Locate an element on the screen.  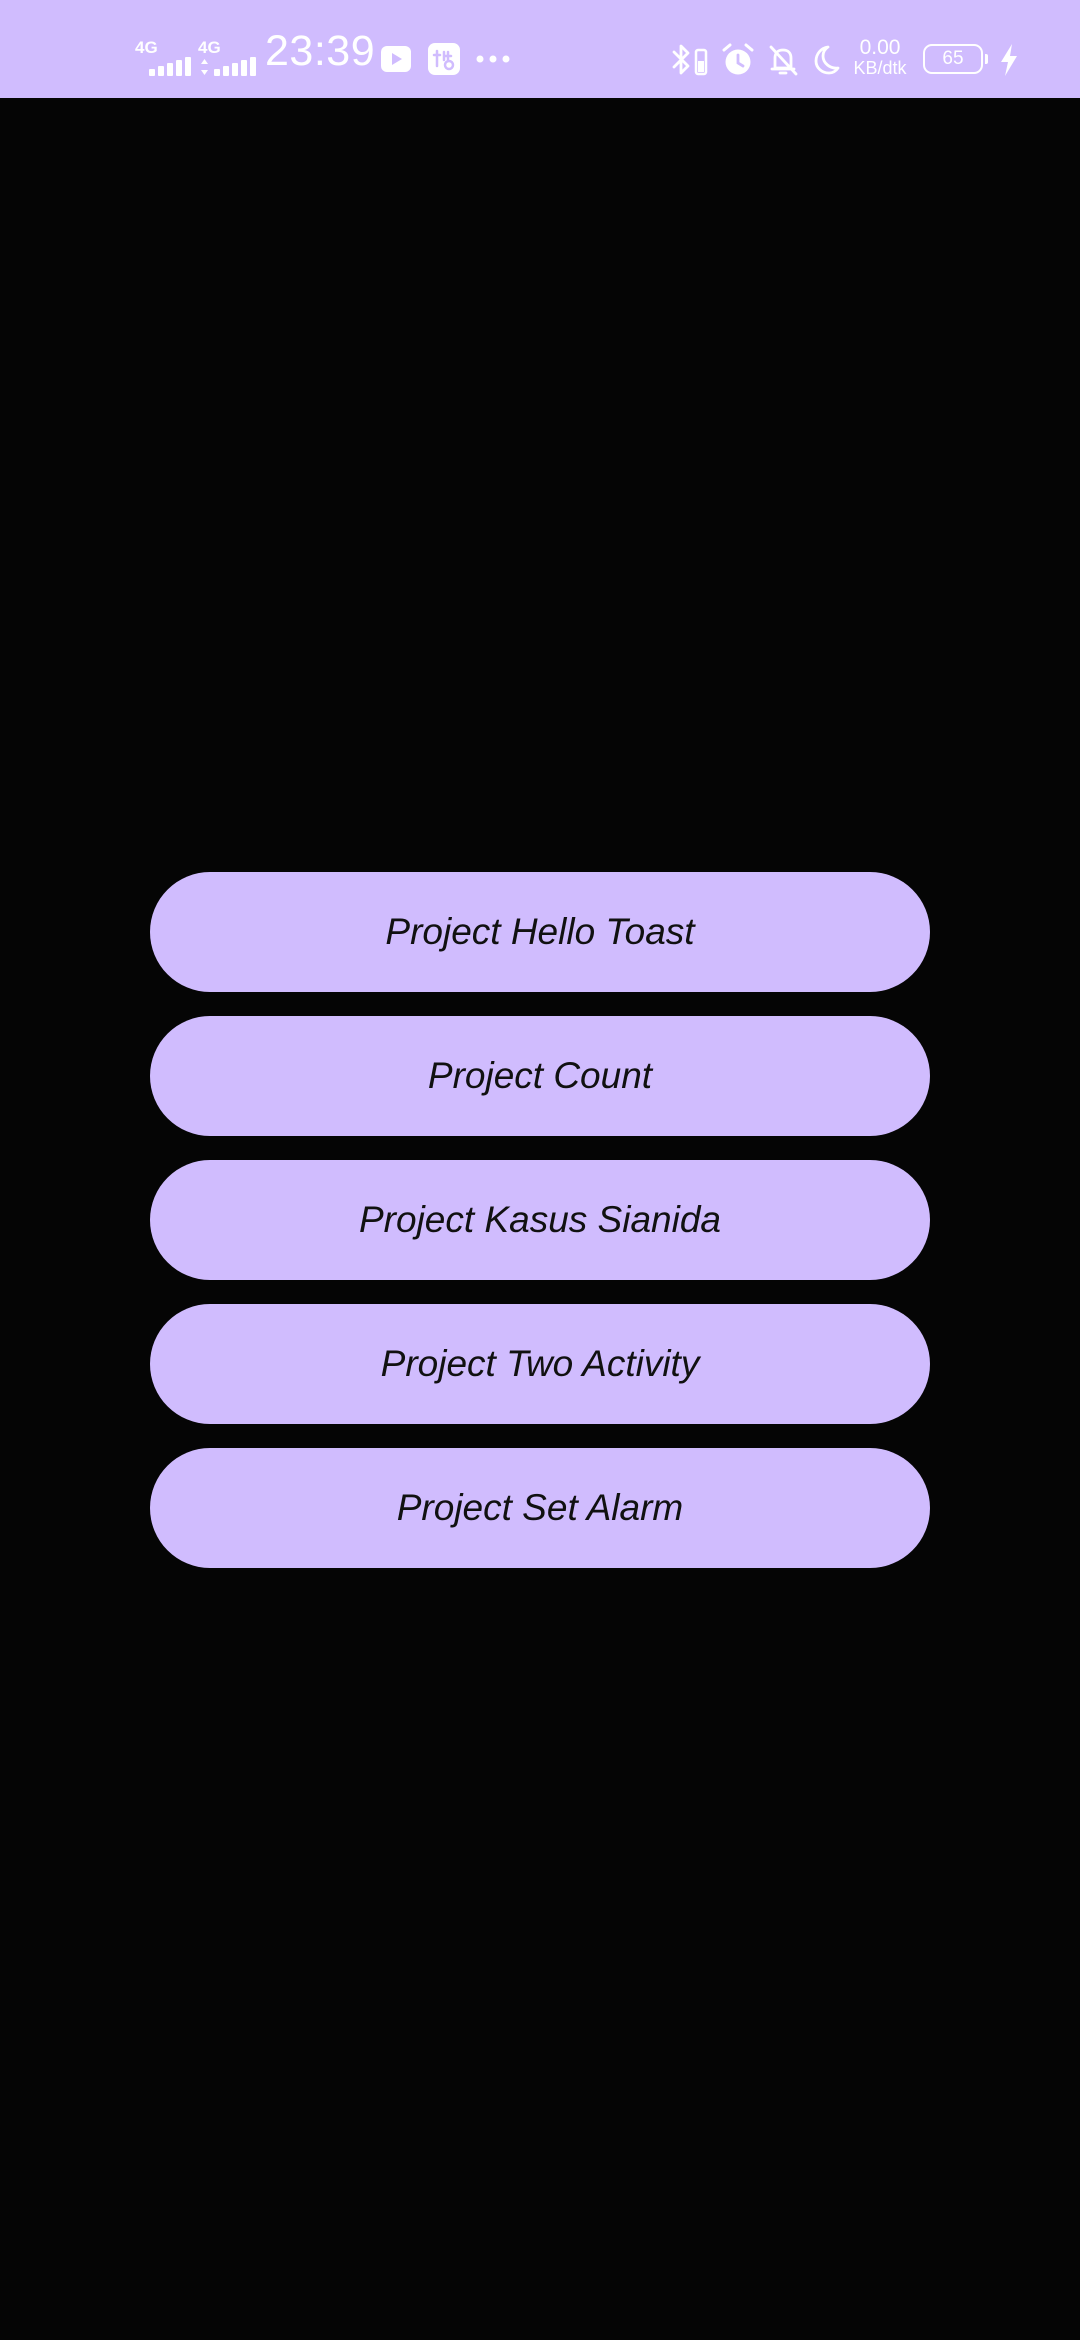
network-speed: 0.00 KB/dtk is located at coordinates (880, 57).